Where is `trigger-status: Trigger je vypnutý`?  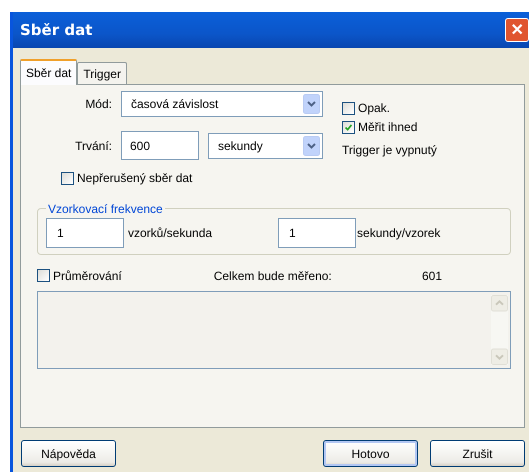 trigger-status: Trigger je vypnutý is located at coordinates (389, 150).